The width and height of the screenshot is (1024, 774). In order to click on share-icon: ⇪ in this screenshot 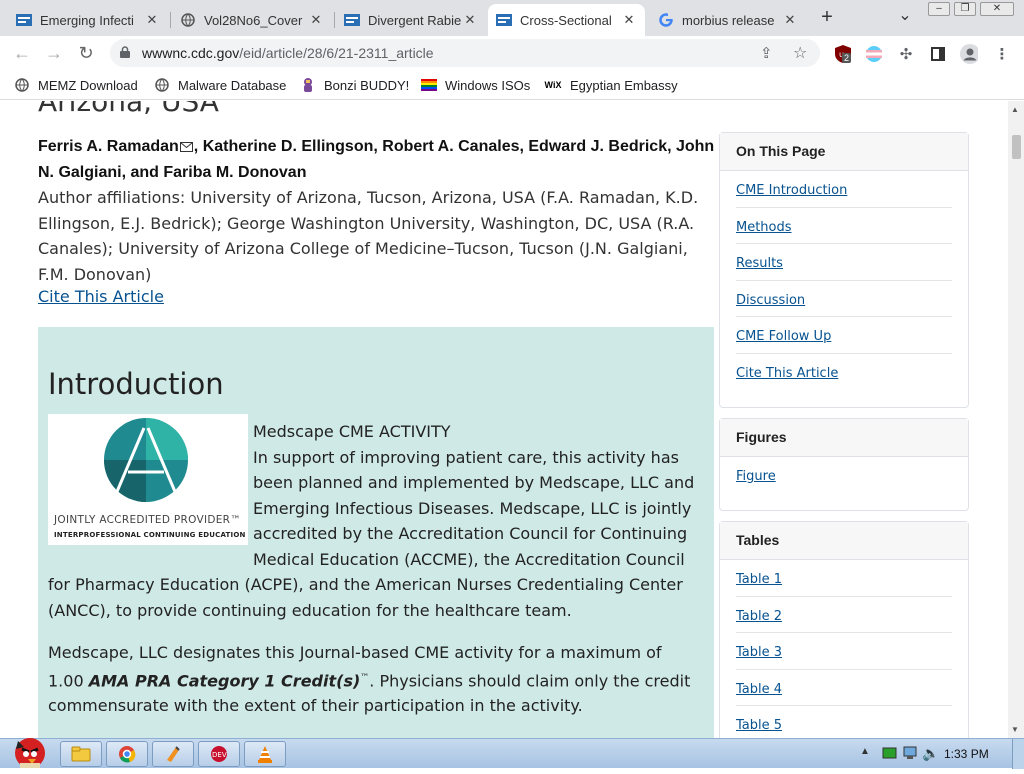, I will do `click(766, 53)`.